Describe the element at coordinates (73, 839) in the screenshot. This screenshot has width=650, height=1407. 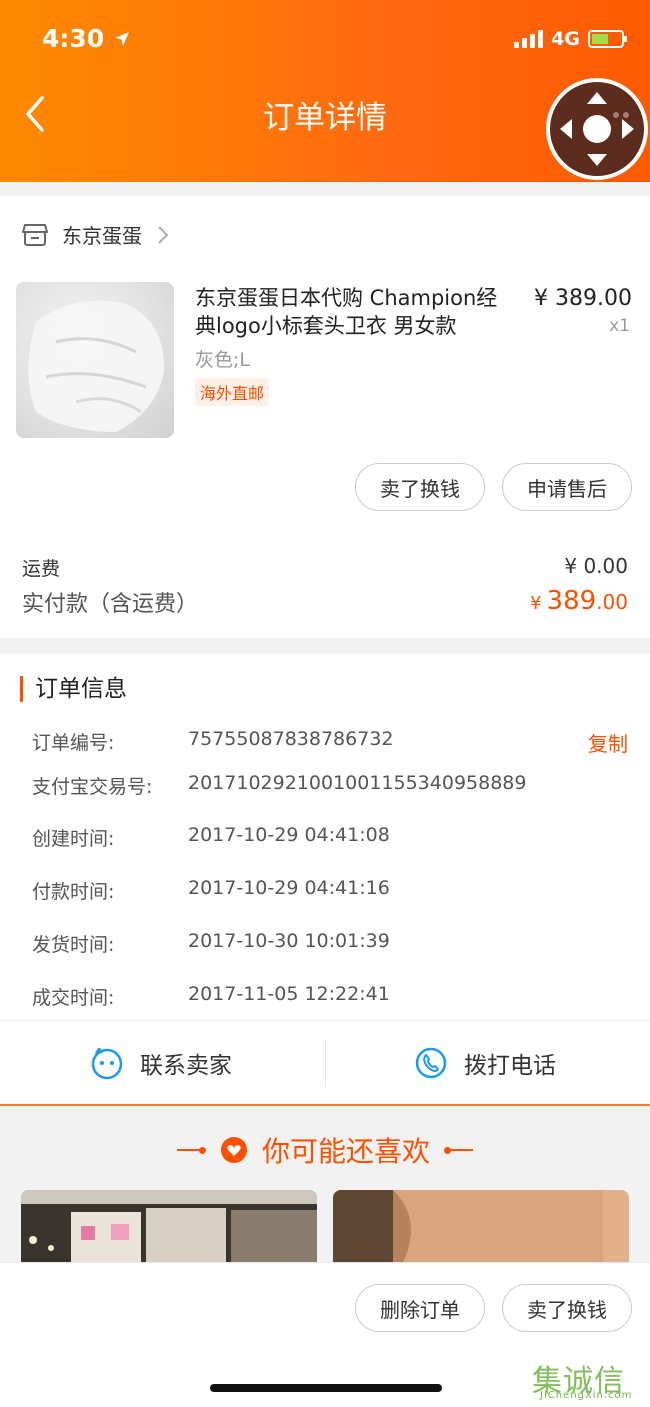
I see `info-label: 创建时间:` at that location.